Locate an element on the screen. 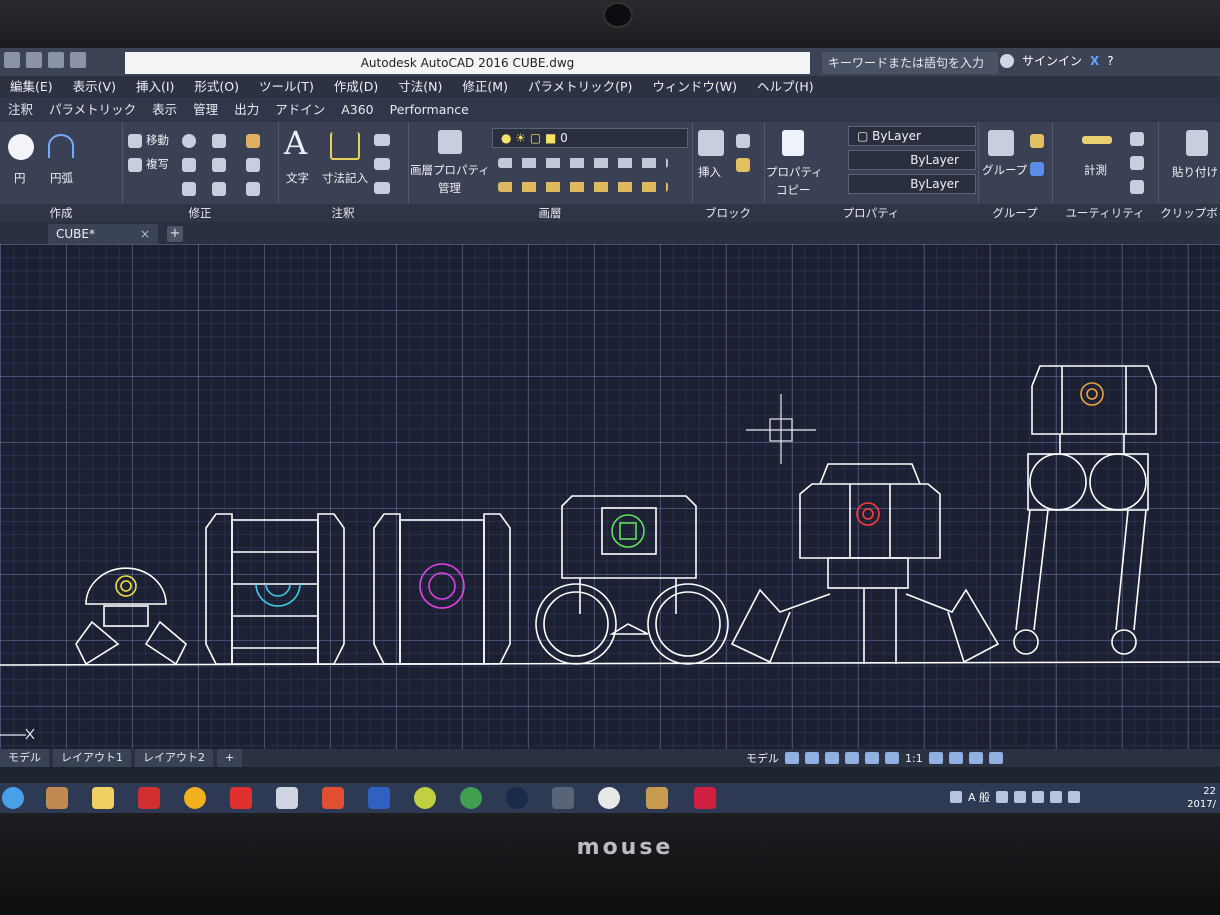  ungroup-icon is located at coordinates (1037, 141).